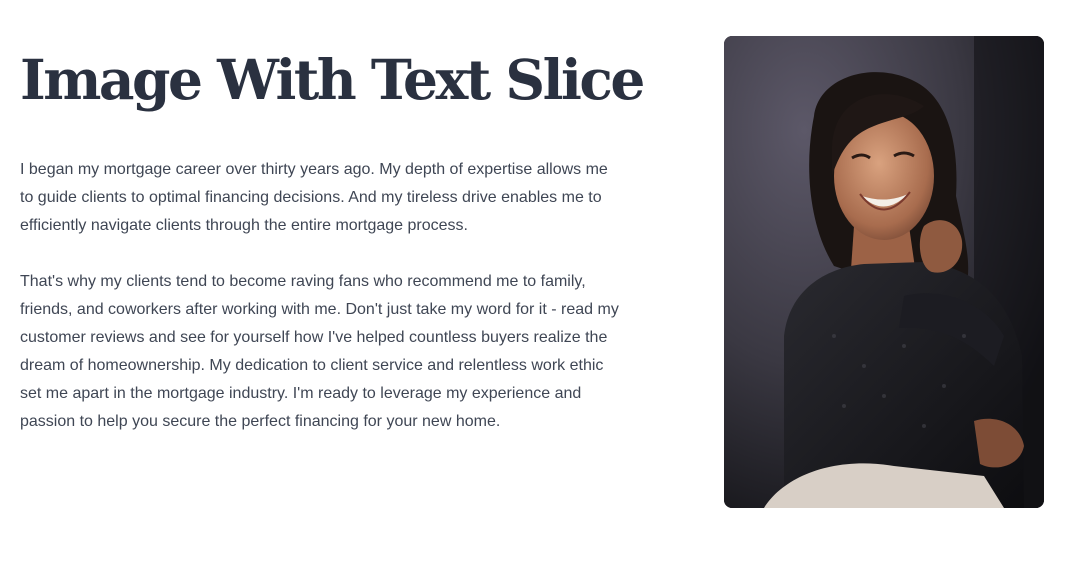 Image resolution: width=1070 pixels, height=567 pixels. I want to click on slice-title: Image With Text Slice, so click(332, 79).